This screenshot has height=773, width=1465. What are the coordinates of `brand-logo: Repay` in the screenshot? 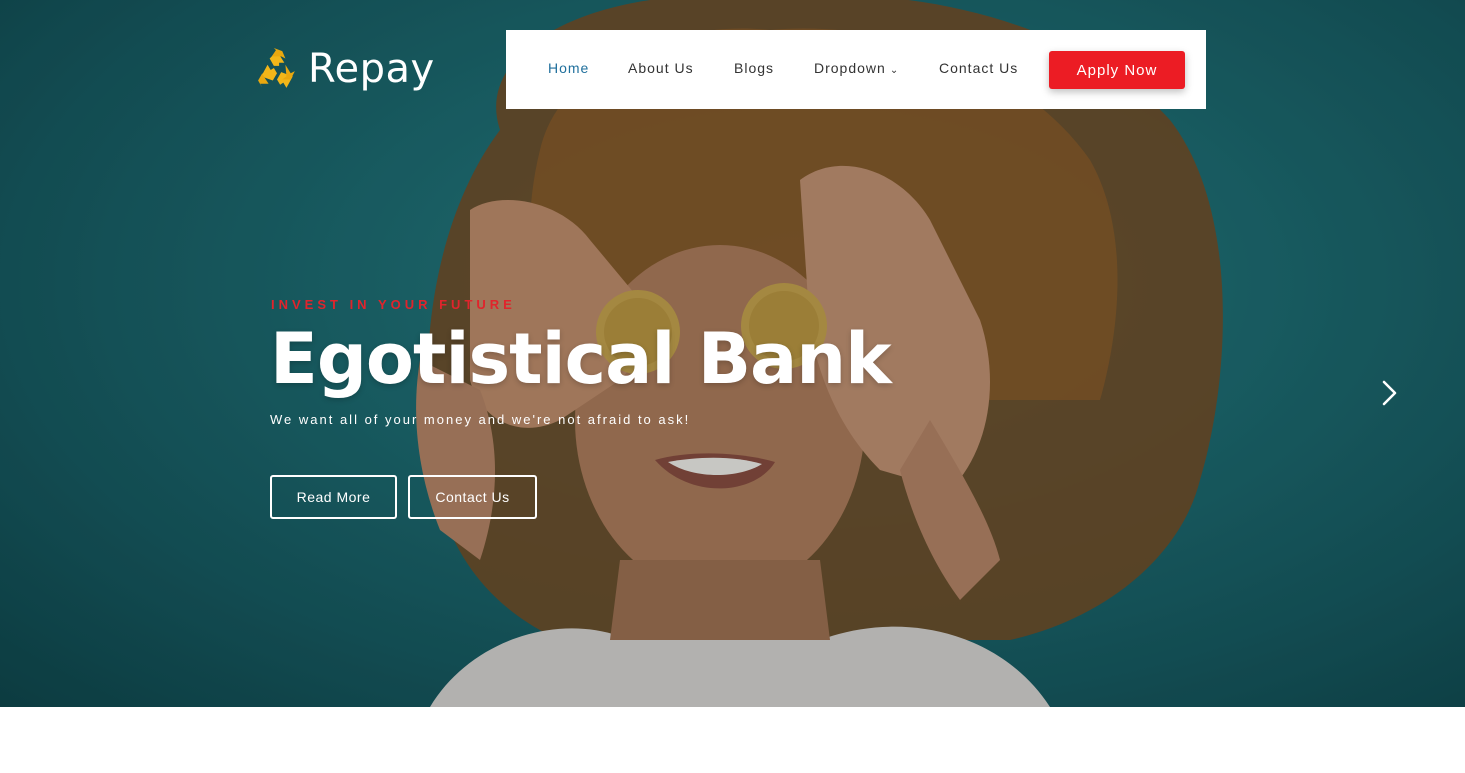 It's located at (345, 69).